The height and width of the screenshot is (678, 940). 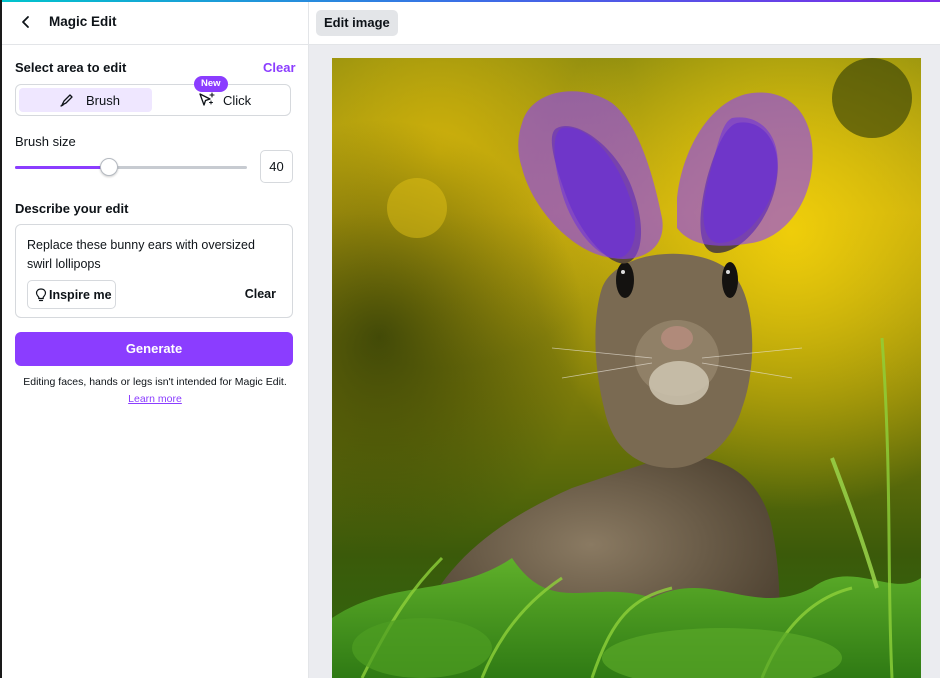 What do you see at coordinates (80, 295) in the screenshot?
I see `inspire-me-label: Inspire me` at bounding box center [80, 295].